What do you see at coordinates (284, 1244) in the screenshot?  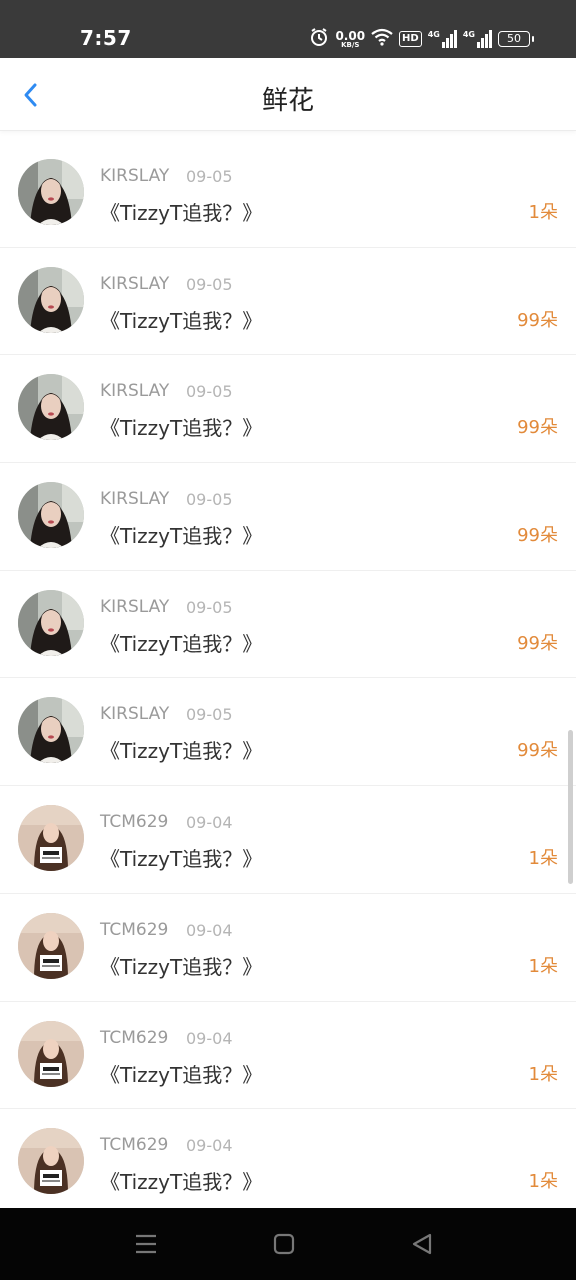 I see `home-square-icon` at bounding box center [284, 1244].